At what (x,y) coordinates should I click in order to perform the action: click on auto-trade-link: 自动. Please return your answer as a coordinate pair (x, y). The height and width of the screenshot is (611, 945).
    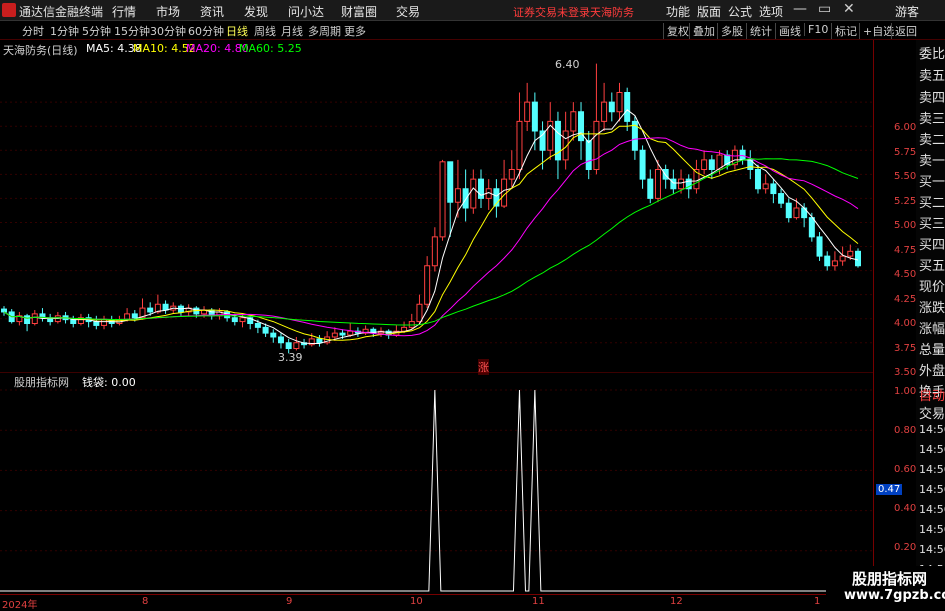
    Looking at the image, I should click on (932, 394).